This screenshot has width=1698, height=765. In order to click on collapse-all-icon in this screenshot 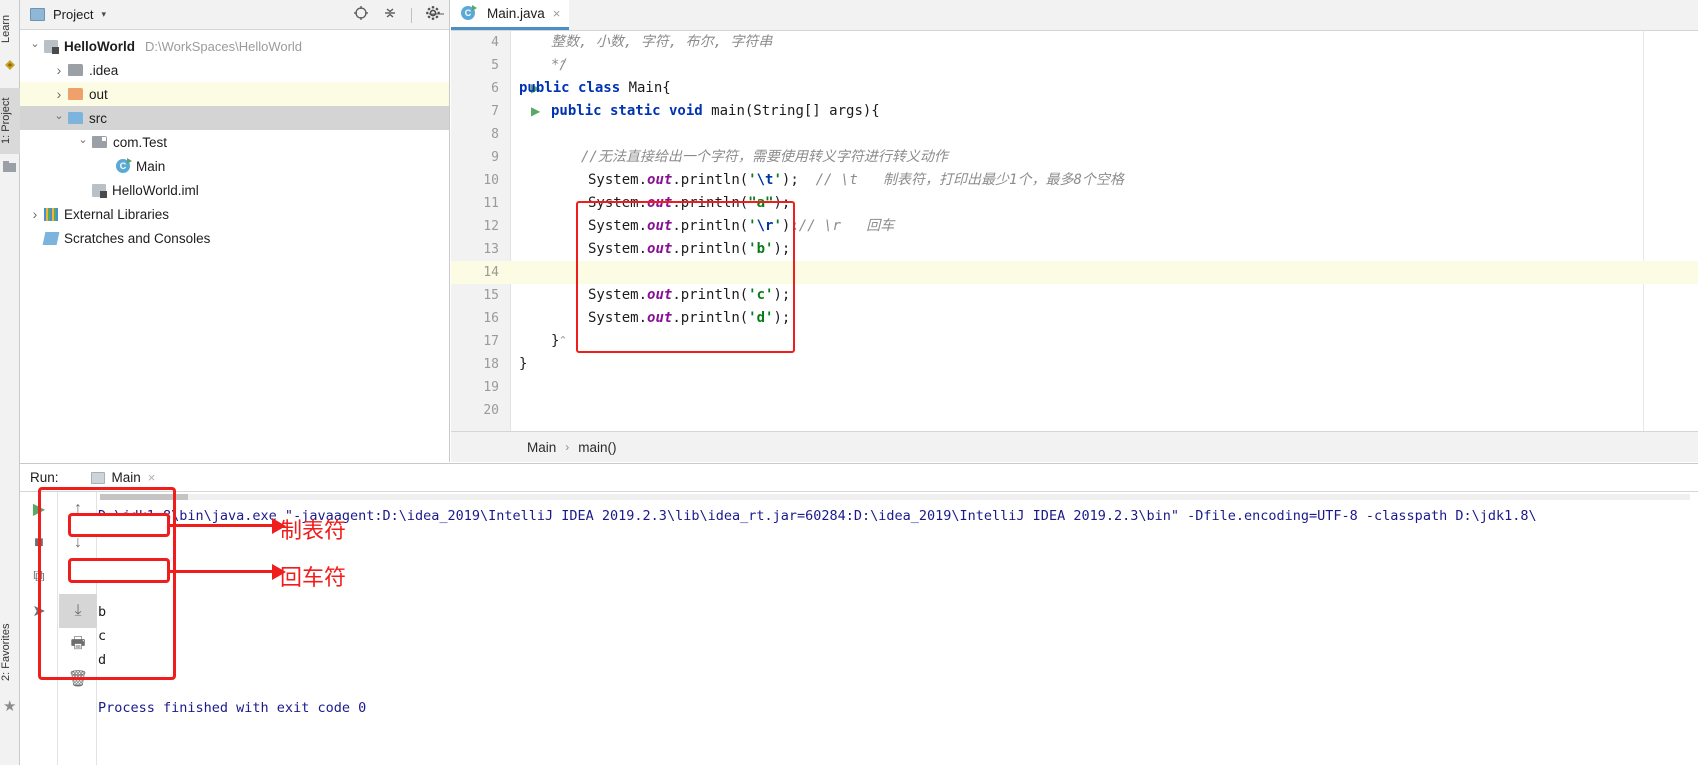, I will do `click(390, 15)`.